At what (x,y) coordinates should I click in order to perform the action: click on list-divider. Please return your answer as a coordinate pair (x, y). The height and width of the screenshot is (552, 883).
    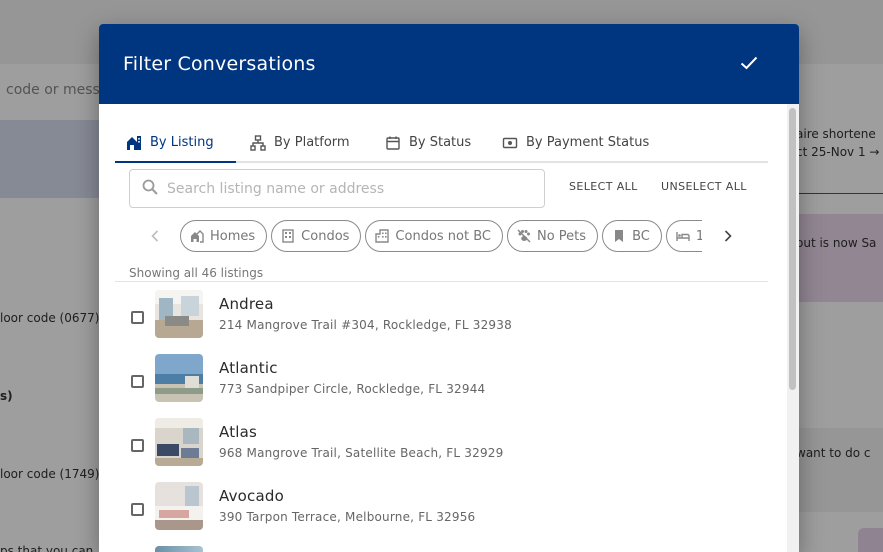
    Looking at the image, I should click on (441, 281).